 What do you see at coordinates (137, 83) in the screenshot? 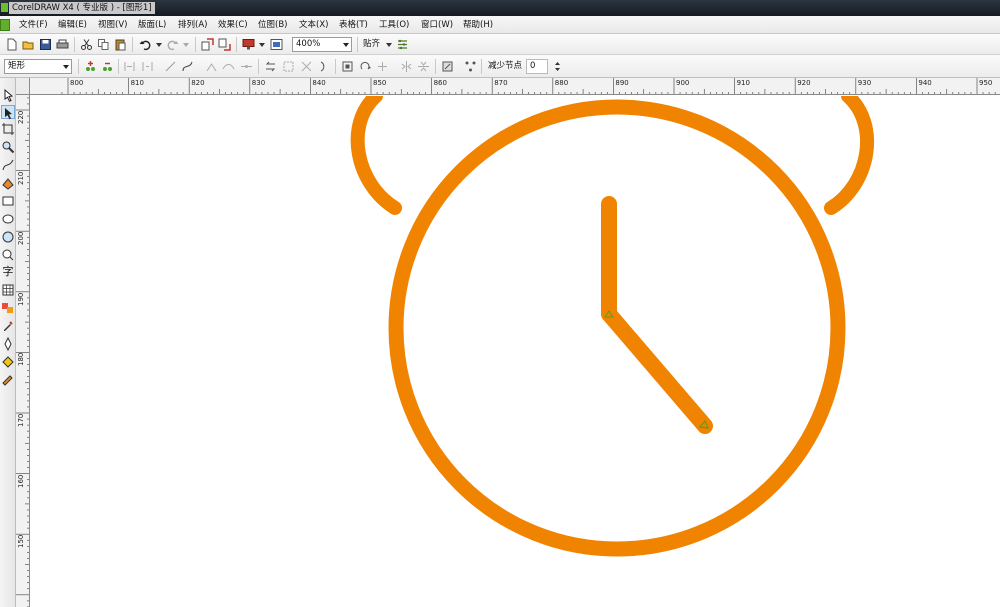
I see `ruler-label: 810` at bounding box center [137, 83].